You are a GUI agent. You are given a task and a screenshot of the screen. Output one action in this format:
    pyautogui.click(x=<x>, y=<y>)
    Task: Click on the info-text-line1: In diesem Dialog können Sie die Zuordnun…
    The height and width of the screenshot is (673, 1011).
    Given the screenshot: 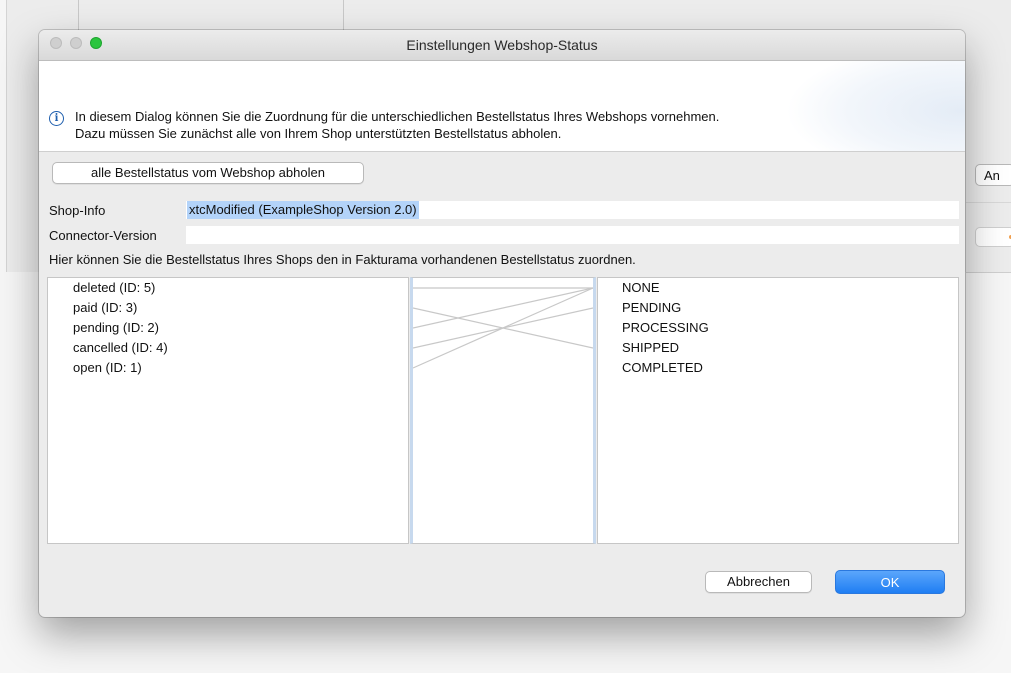 What is the action you would take?
    pyautogui.click(x=397, y=116)
    